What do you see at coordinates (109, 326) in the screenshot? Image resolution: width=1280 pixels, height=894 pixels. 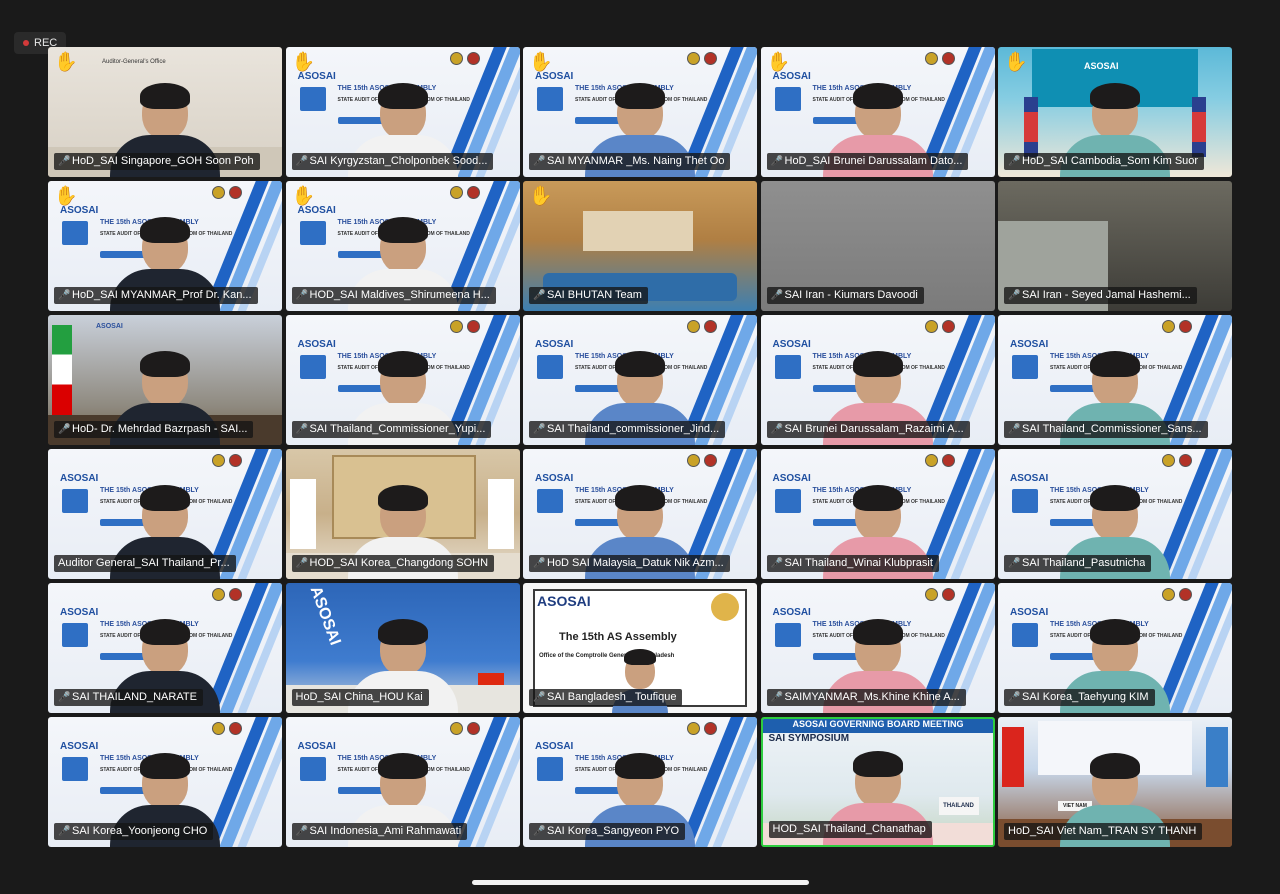 I see `screen-logo: ASOSAI` at bounding box center [109, 326].